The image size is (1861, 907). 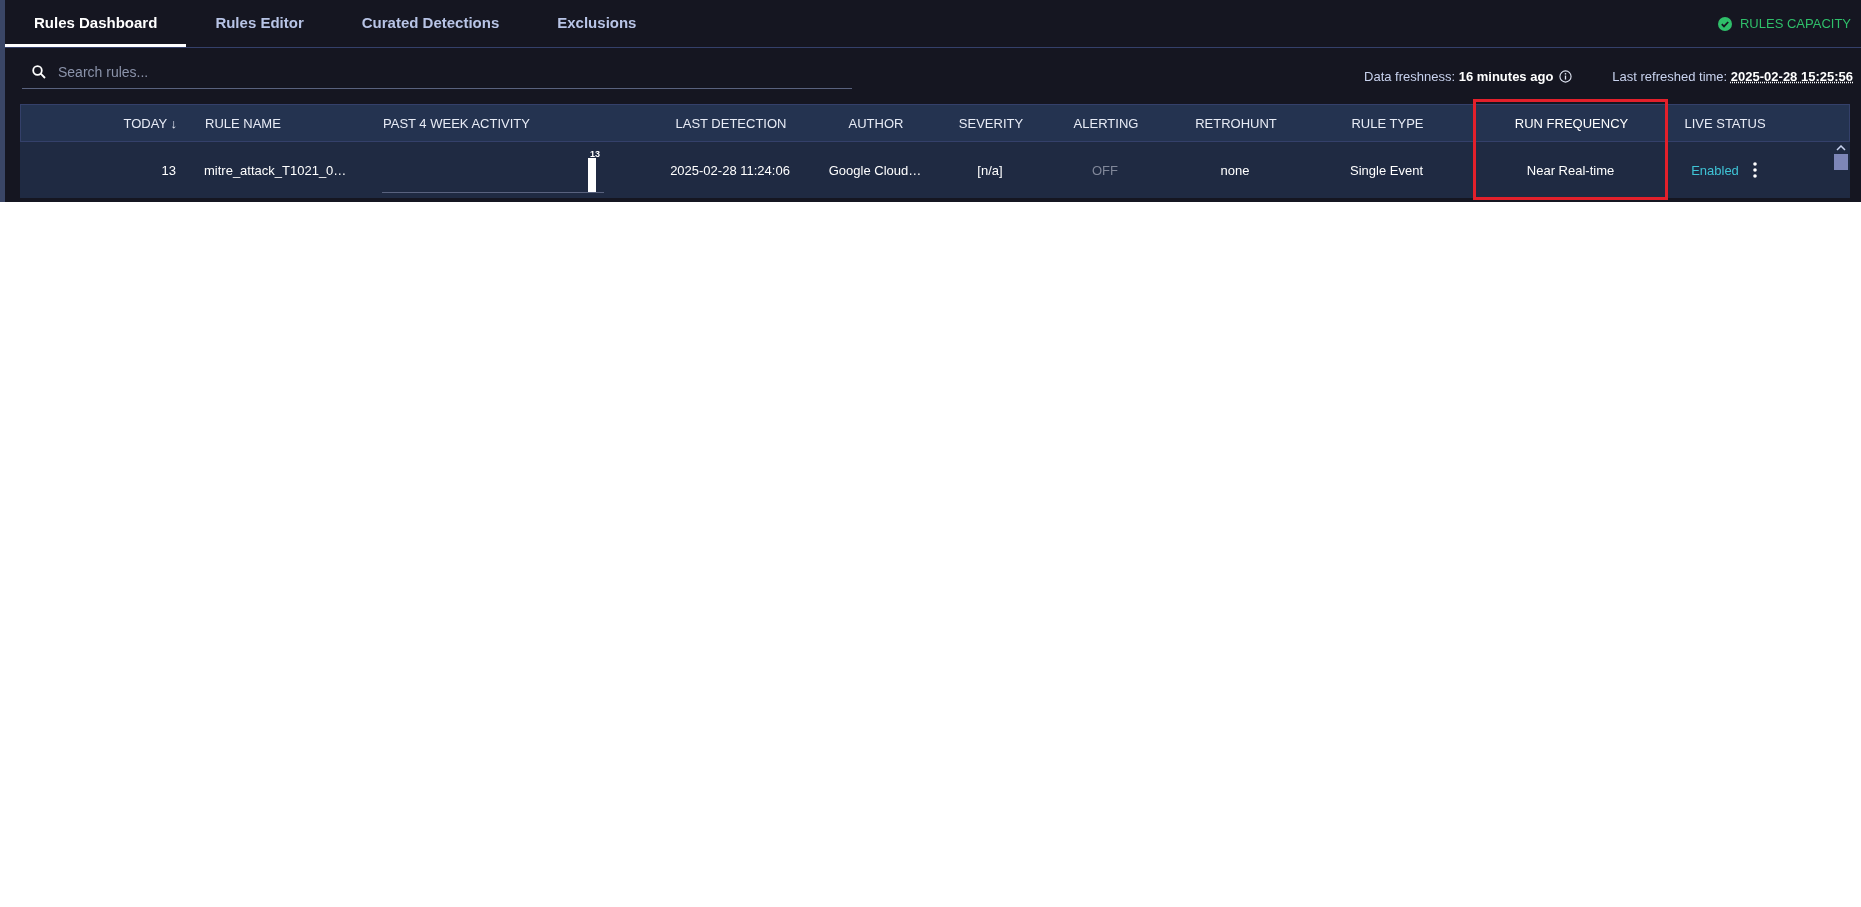 What do you see at coordinates (1459, 76) in the screenshot?
I see `data-freshness: Data freshness: 16 minutes ago` at bounding box center [1459, 76].